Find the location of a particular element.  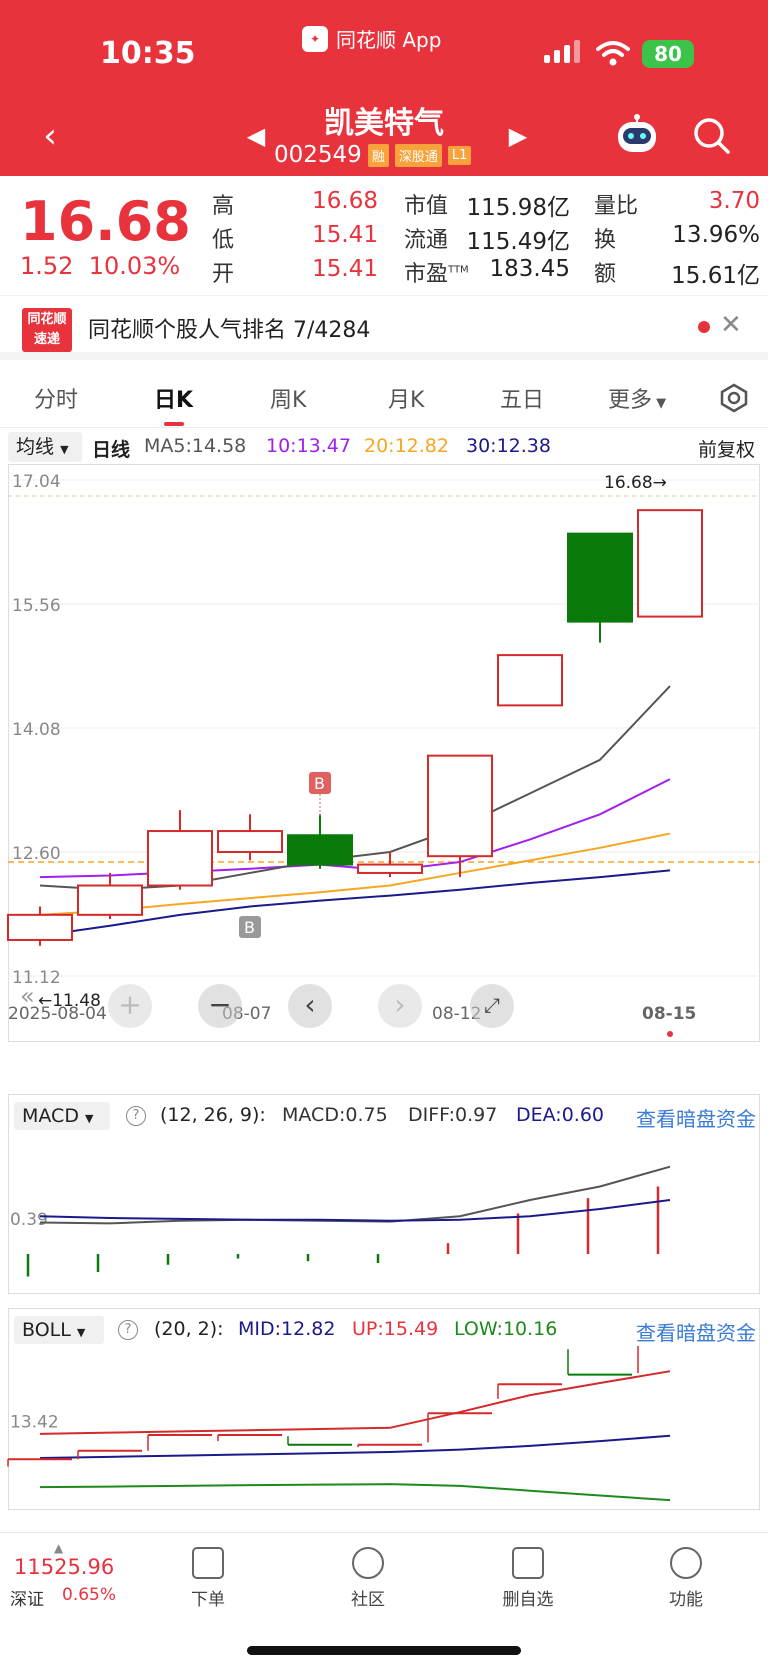

tab-monthly-k: 月K is located at coordinates (406, 398).